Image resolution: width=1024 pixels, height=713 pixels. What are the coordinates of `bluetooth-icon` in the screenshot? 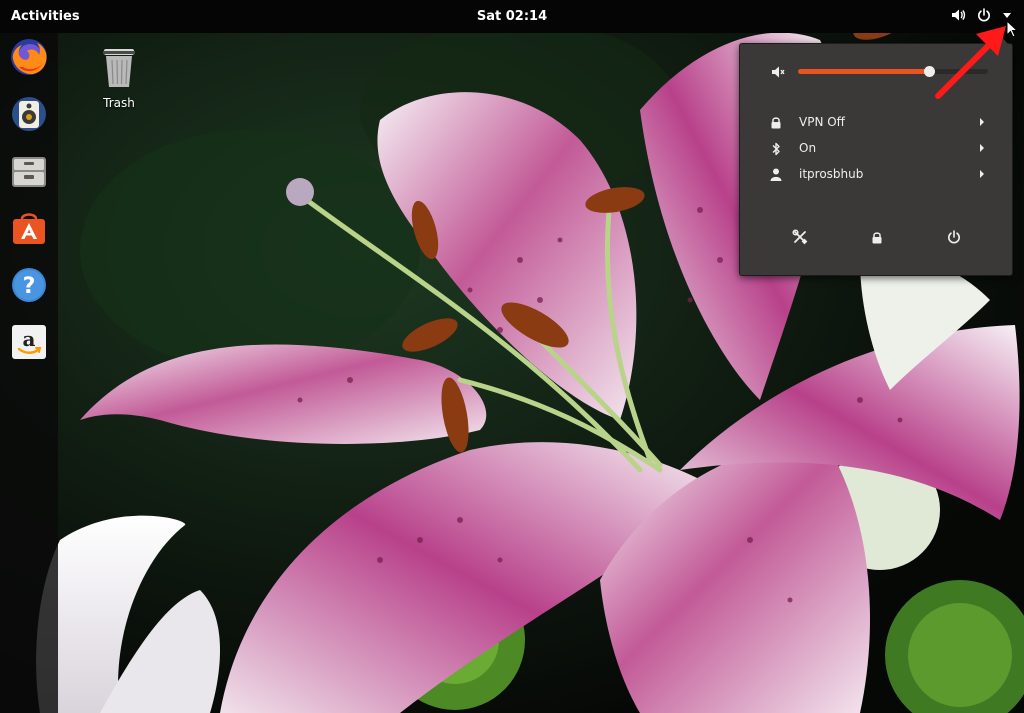 It's located at (776, 149).